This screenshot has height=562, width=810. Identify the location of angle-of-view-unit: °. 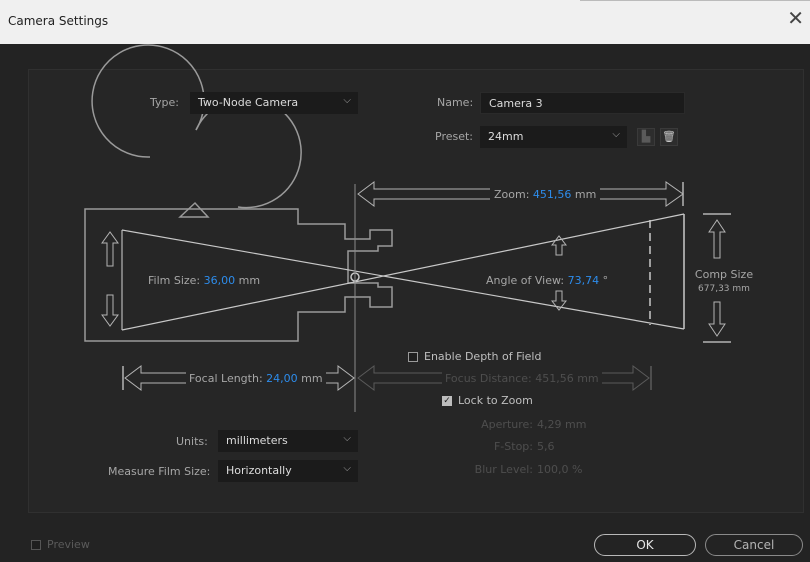
(605, 280).